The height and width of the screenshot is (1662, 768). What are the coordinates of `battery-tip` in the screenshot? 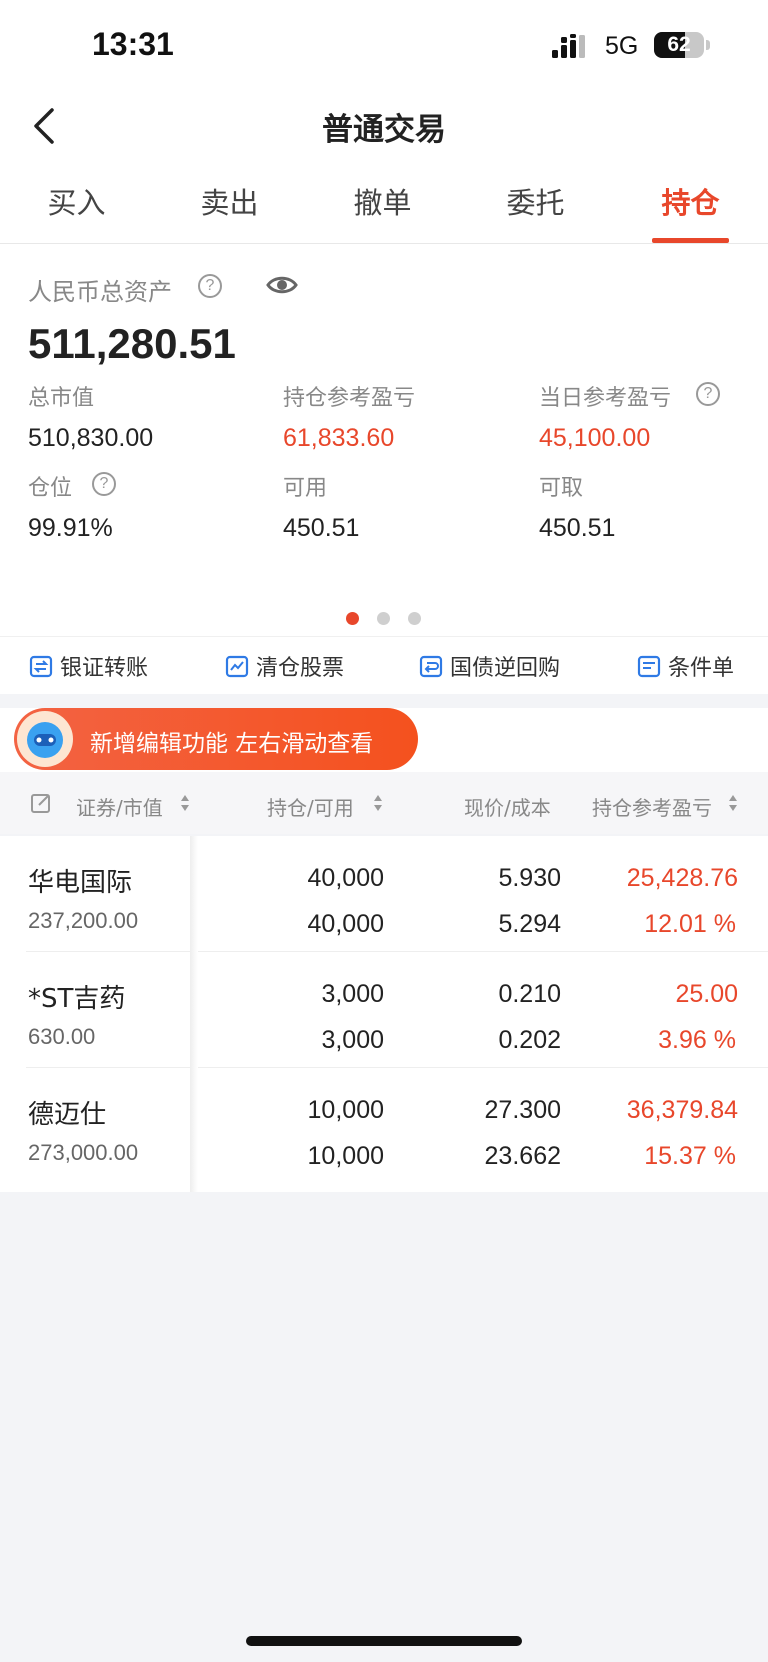 It's located at (708, 45).